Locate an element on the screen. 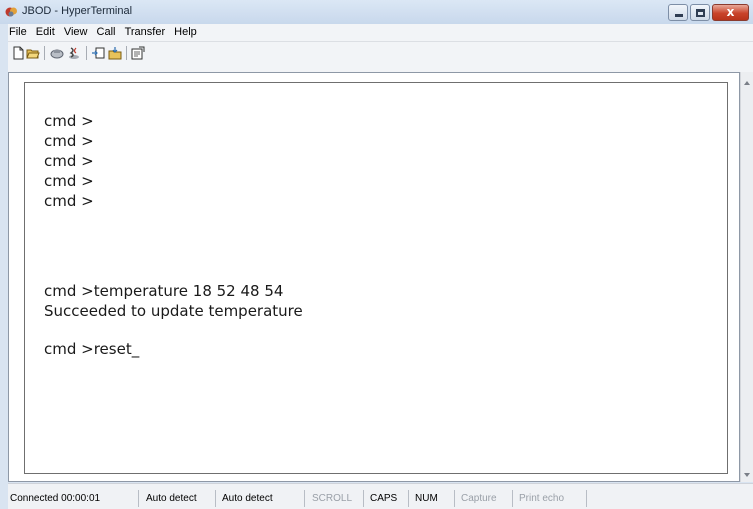 This screenshot has width=753, height=509. menu-transfer: Transfer is located at coordinates (145, 32).